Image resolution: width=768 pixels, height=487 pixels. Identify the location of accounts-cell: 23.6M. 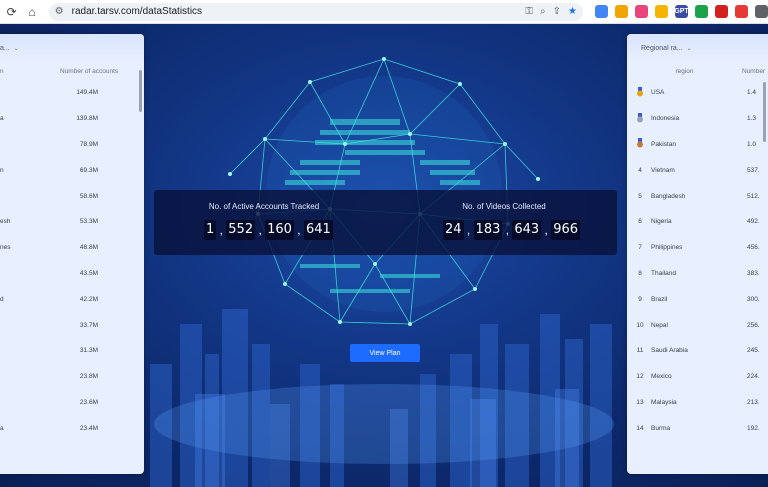
(88, 402).